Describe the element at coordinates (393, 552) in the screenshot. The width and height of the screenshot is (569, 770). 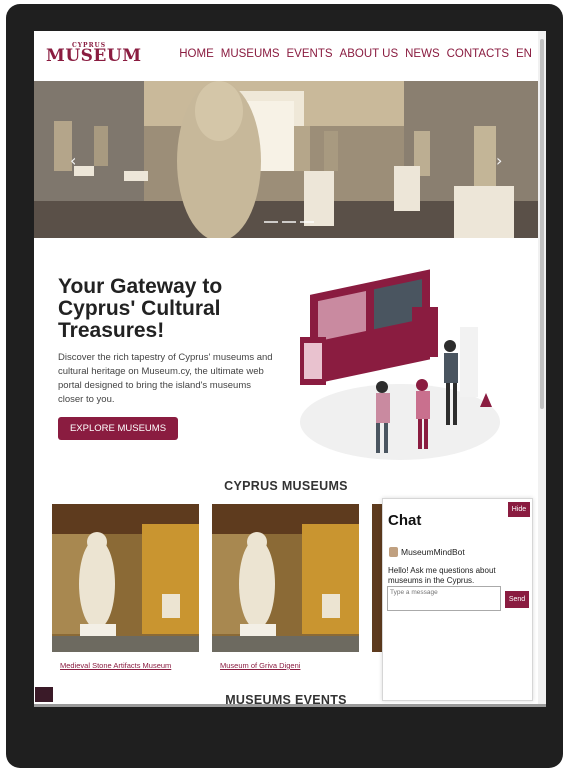
I see `bot-avatar-icon` at that location.